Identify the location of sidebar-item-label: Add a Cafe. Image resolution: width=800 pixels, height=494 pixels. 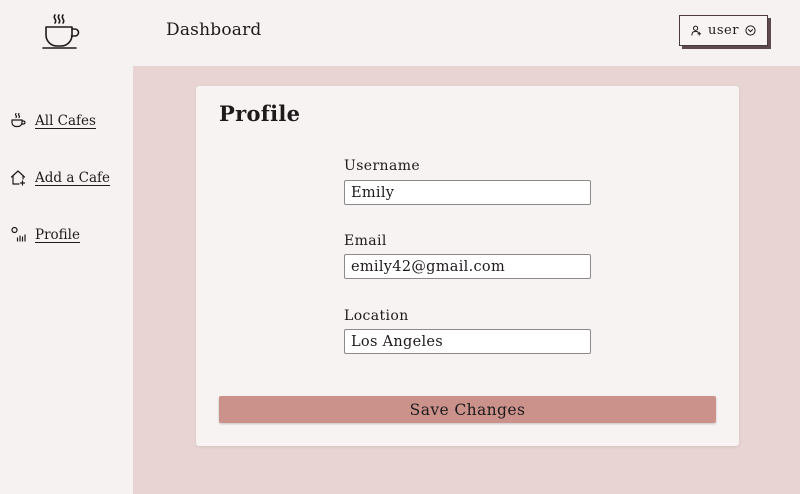
(73, 177).